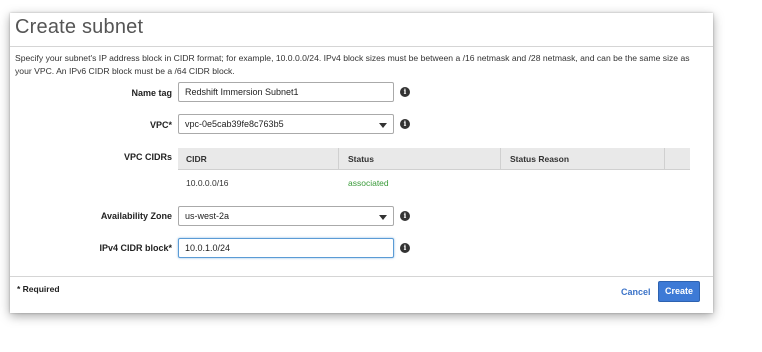 Image resolution: width=762 pixels, height=352 pixels. Describe the element at coordinates (361, 159) in the screenshot. I see `column-header-status: Status` at that location.